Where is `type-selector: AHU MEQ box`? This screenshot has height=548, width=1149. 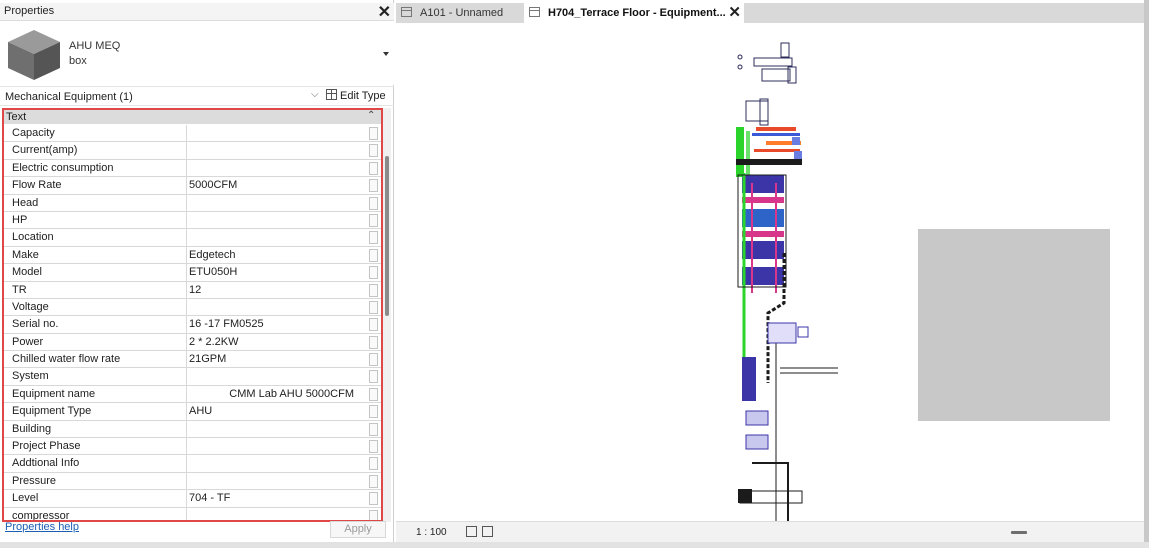 type-selector: AHU MEQ box is located at coordinates (197, 53).